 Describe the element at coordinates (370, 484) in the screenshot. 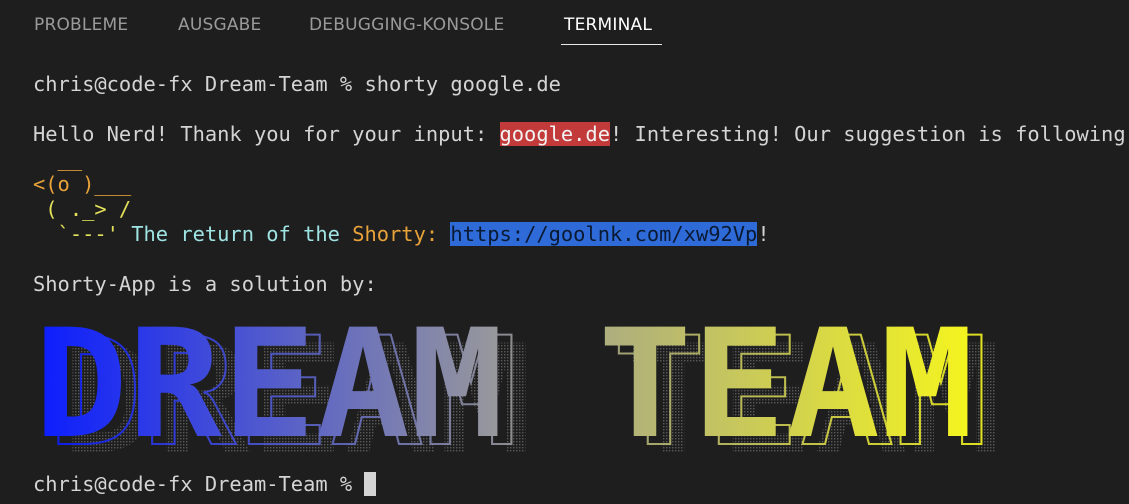

I see `terminal-cursor` at that location.